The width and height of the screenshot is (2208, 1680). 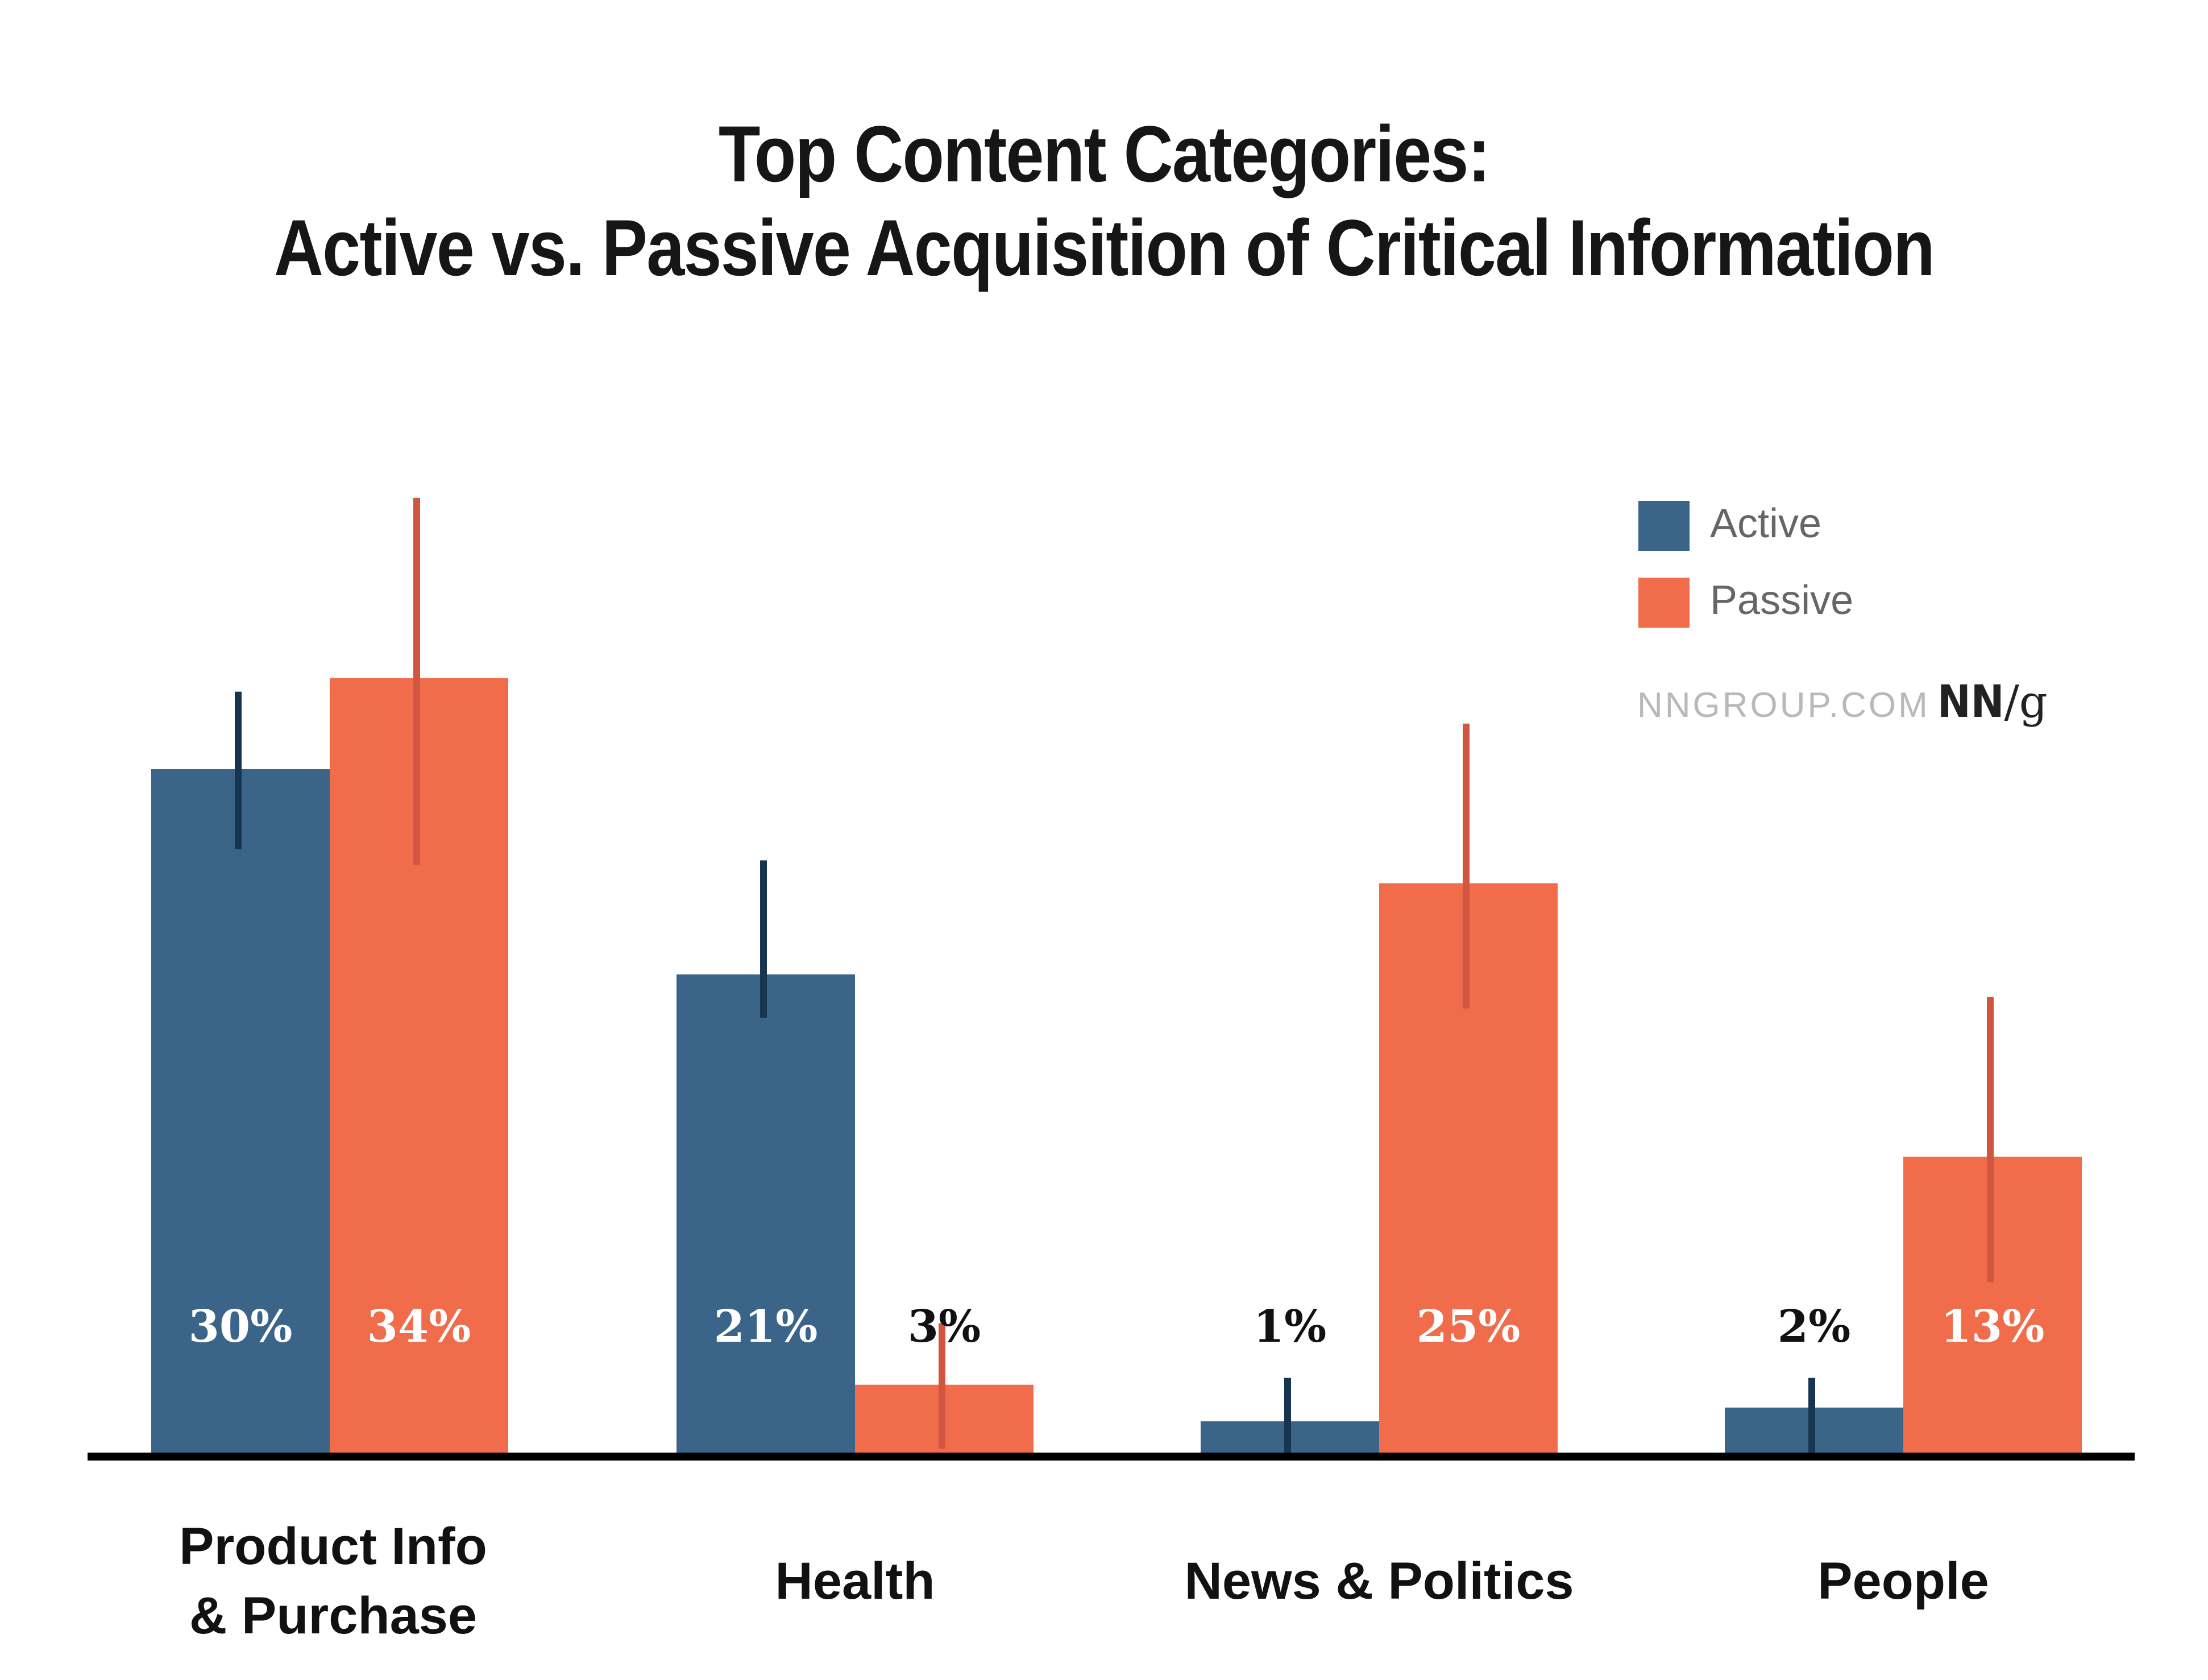 What do you see at coordinates (1993, 1327) in the screenshot?
I see `value-label-passive-3: 13%` at bounding box center [1993, 1327].